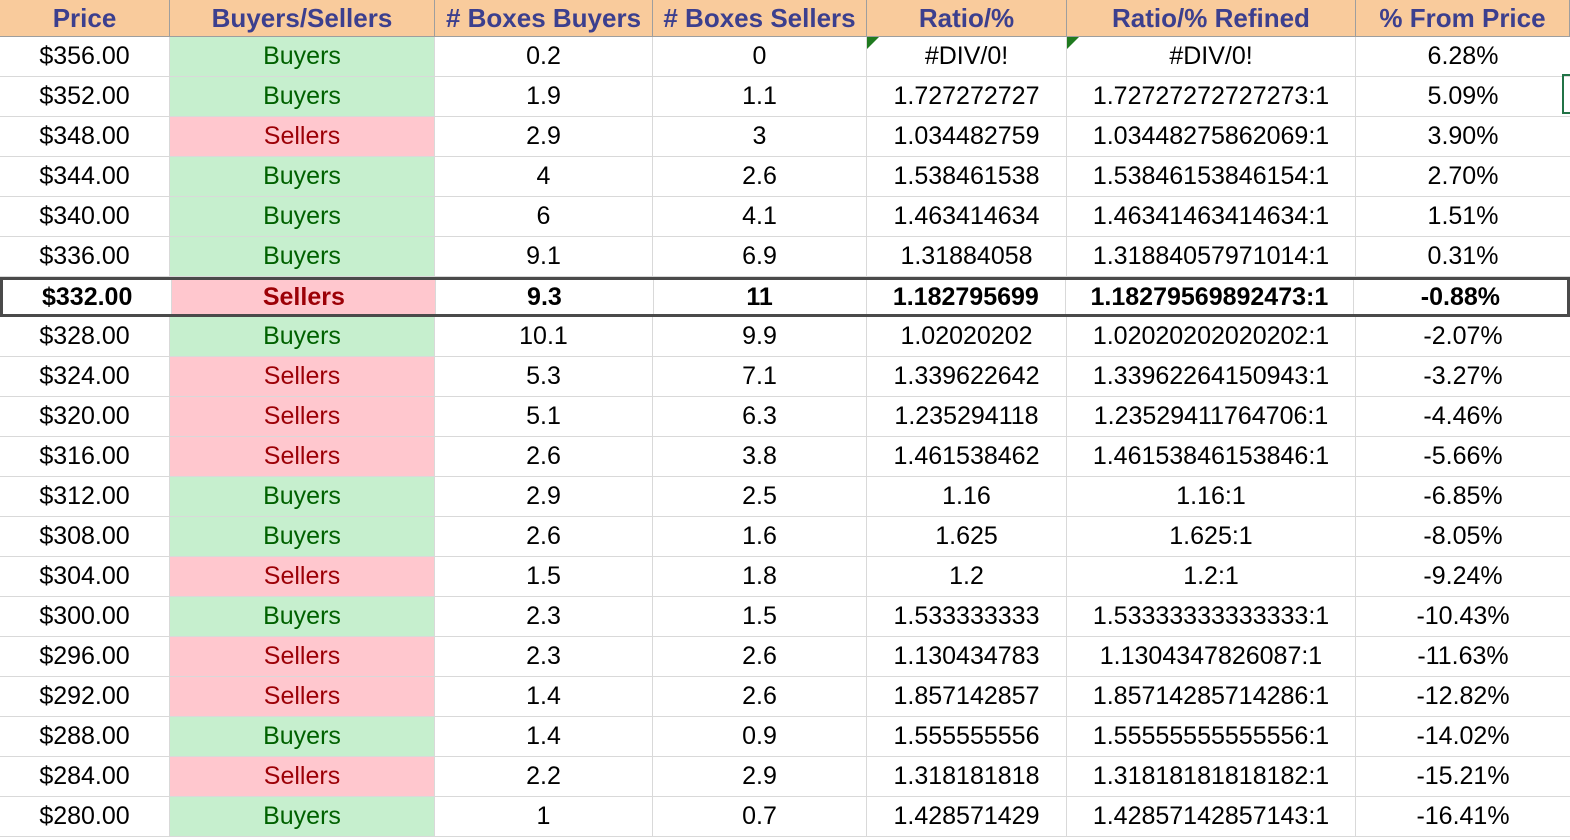 Image resolution: width=1570 pixels, height=840 pixels. What do you see at coordinates (760, 536) in the screenshot?
I see `boxes-sellers-cell: 1.6` at bounding box center [760, 536].